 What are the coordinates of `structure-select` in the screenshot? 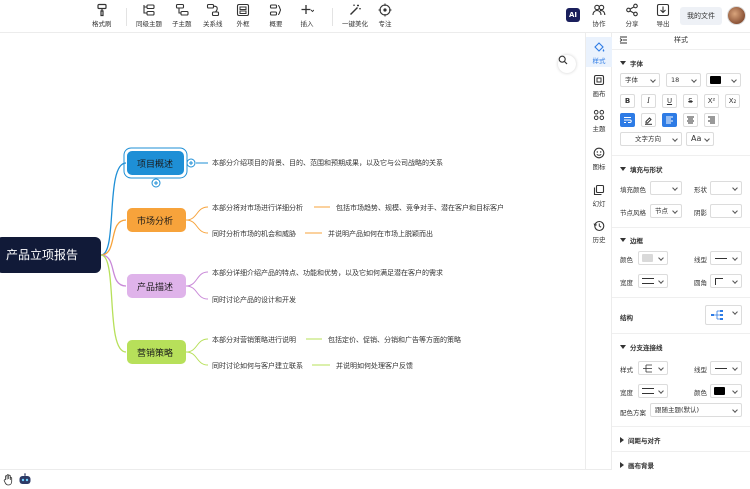 It's located at (723, 315).